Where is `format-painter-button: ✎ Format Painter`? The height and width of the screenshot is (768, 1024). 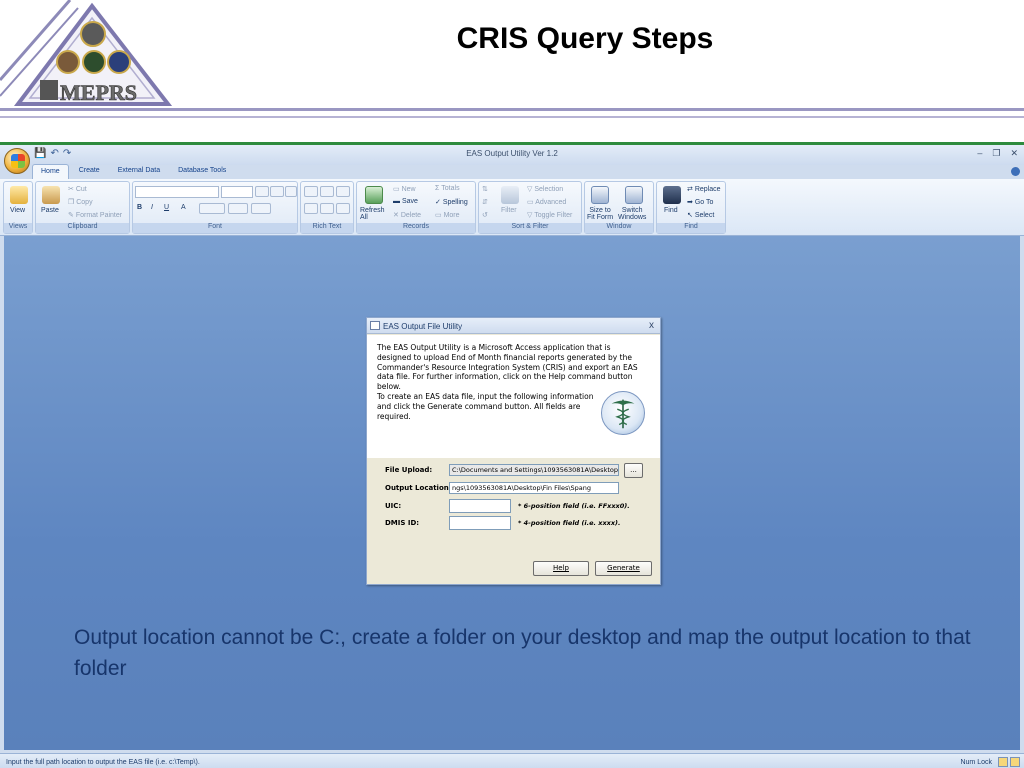 format-painter-button: ✎ Format Painter is located at coordinates (95, 215).